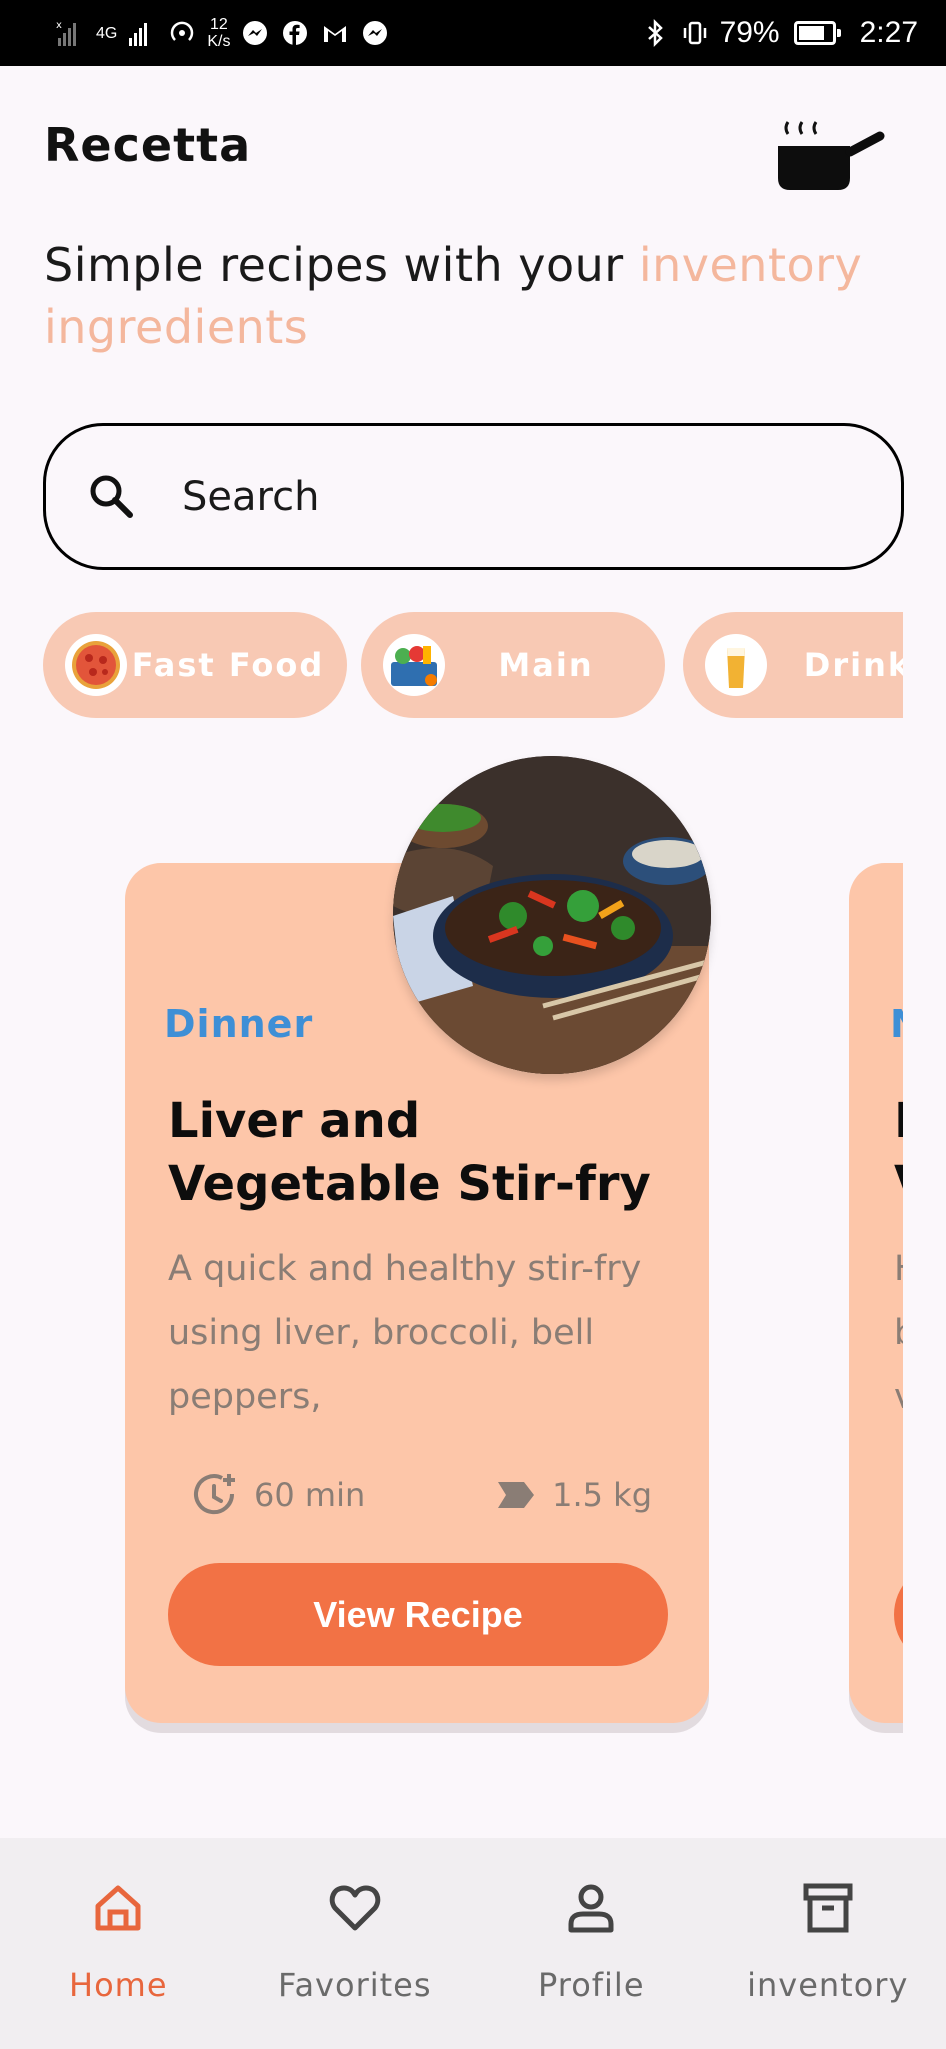 The height and width of the screenshot is (2049, 946). What do you see at coordinates (148, 145) in the screenshot?
I see `app-title: Recetta` at bounding box center [148, 145].